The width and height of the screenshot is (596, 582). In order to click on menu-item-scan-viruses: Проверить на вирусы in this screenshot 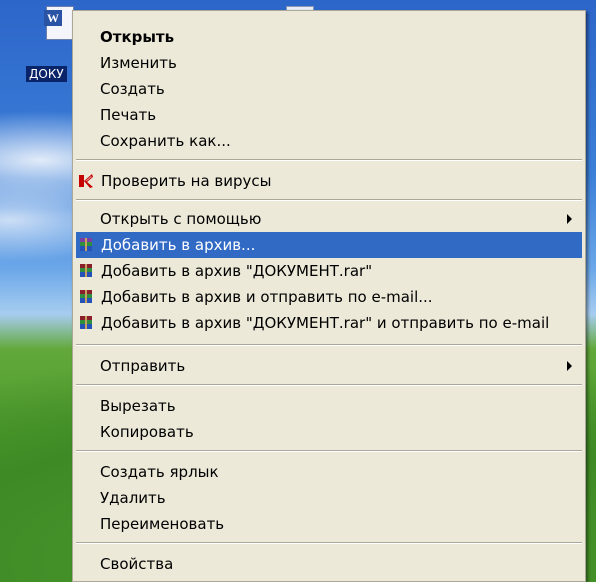, I will do `click(329, 181)`.